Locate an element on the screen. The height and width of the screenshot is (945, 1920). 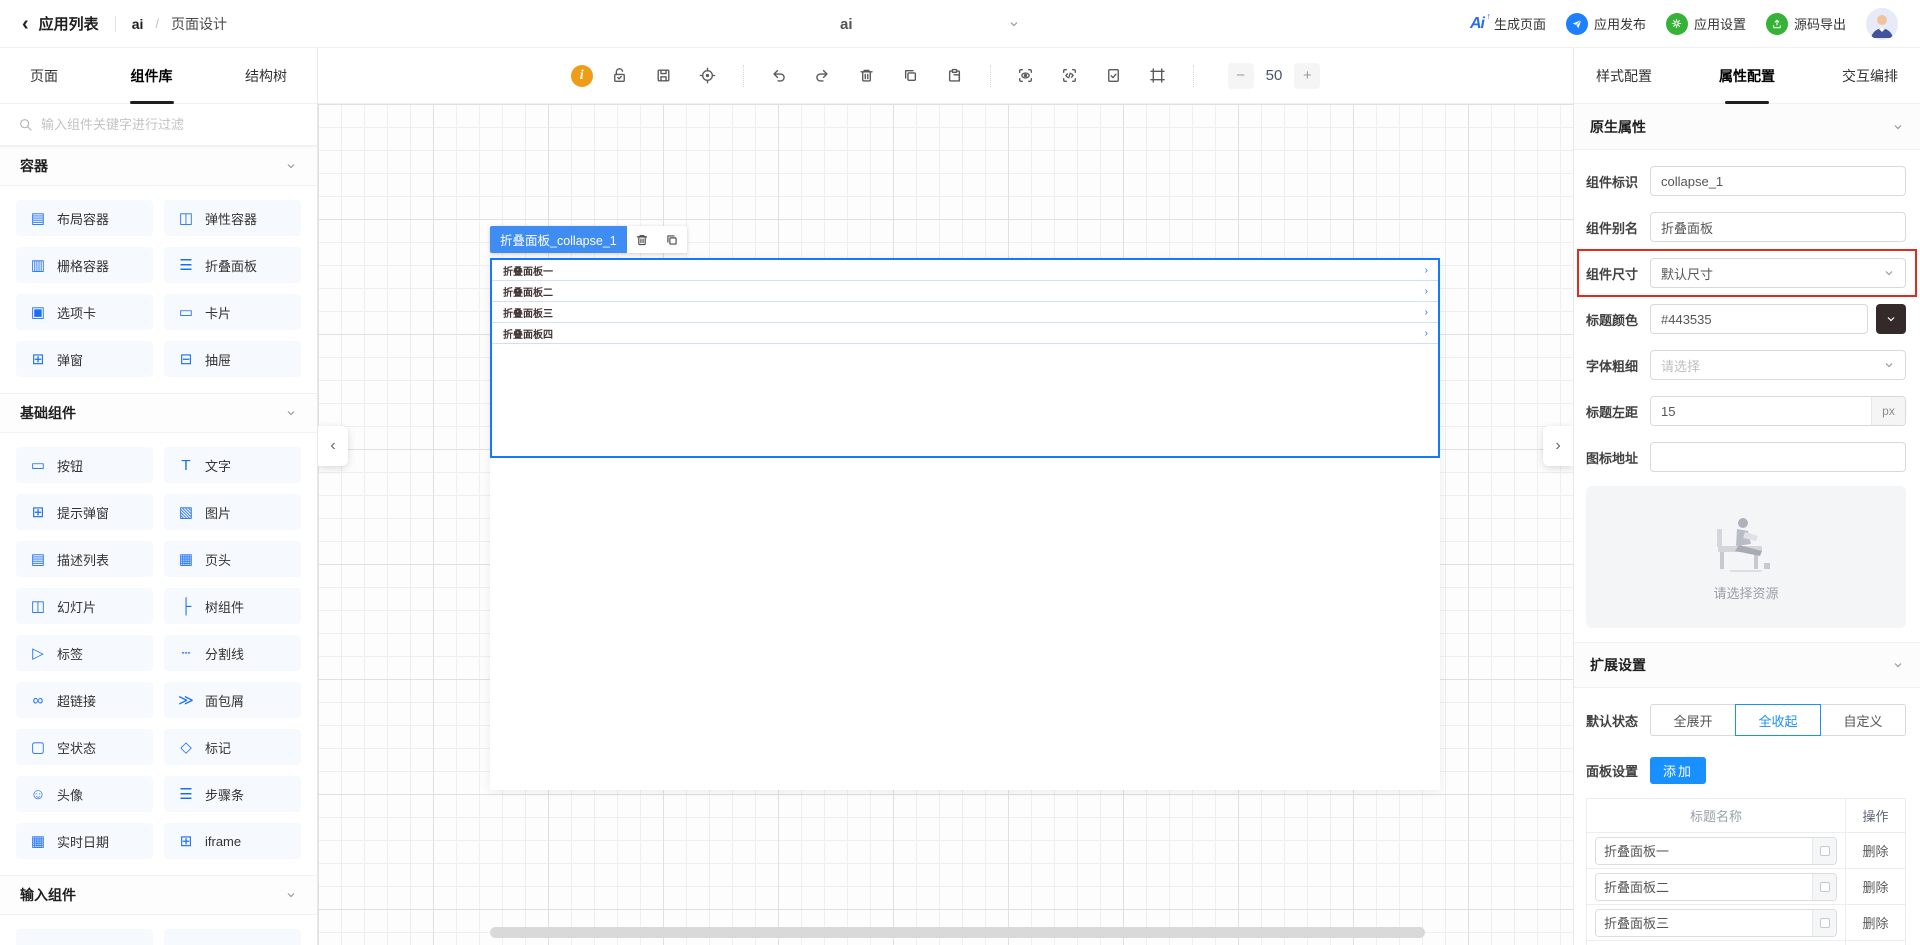
generate-page-button: Ai 生成页面 is located at coordinates (1508, 22).